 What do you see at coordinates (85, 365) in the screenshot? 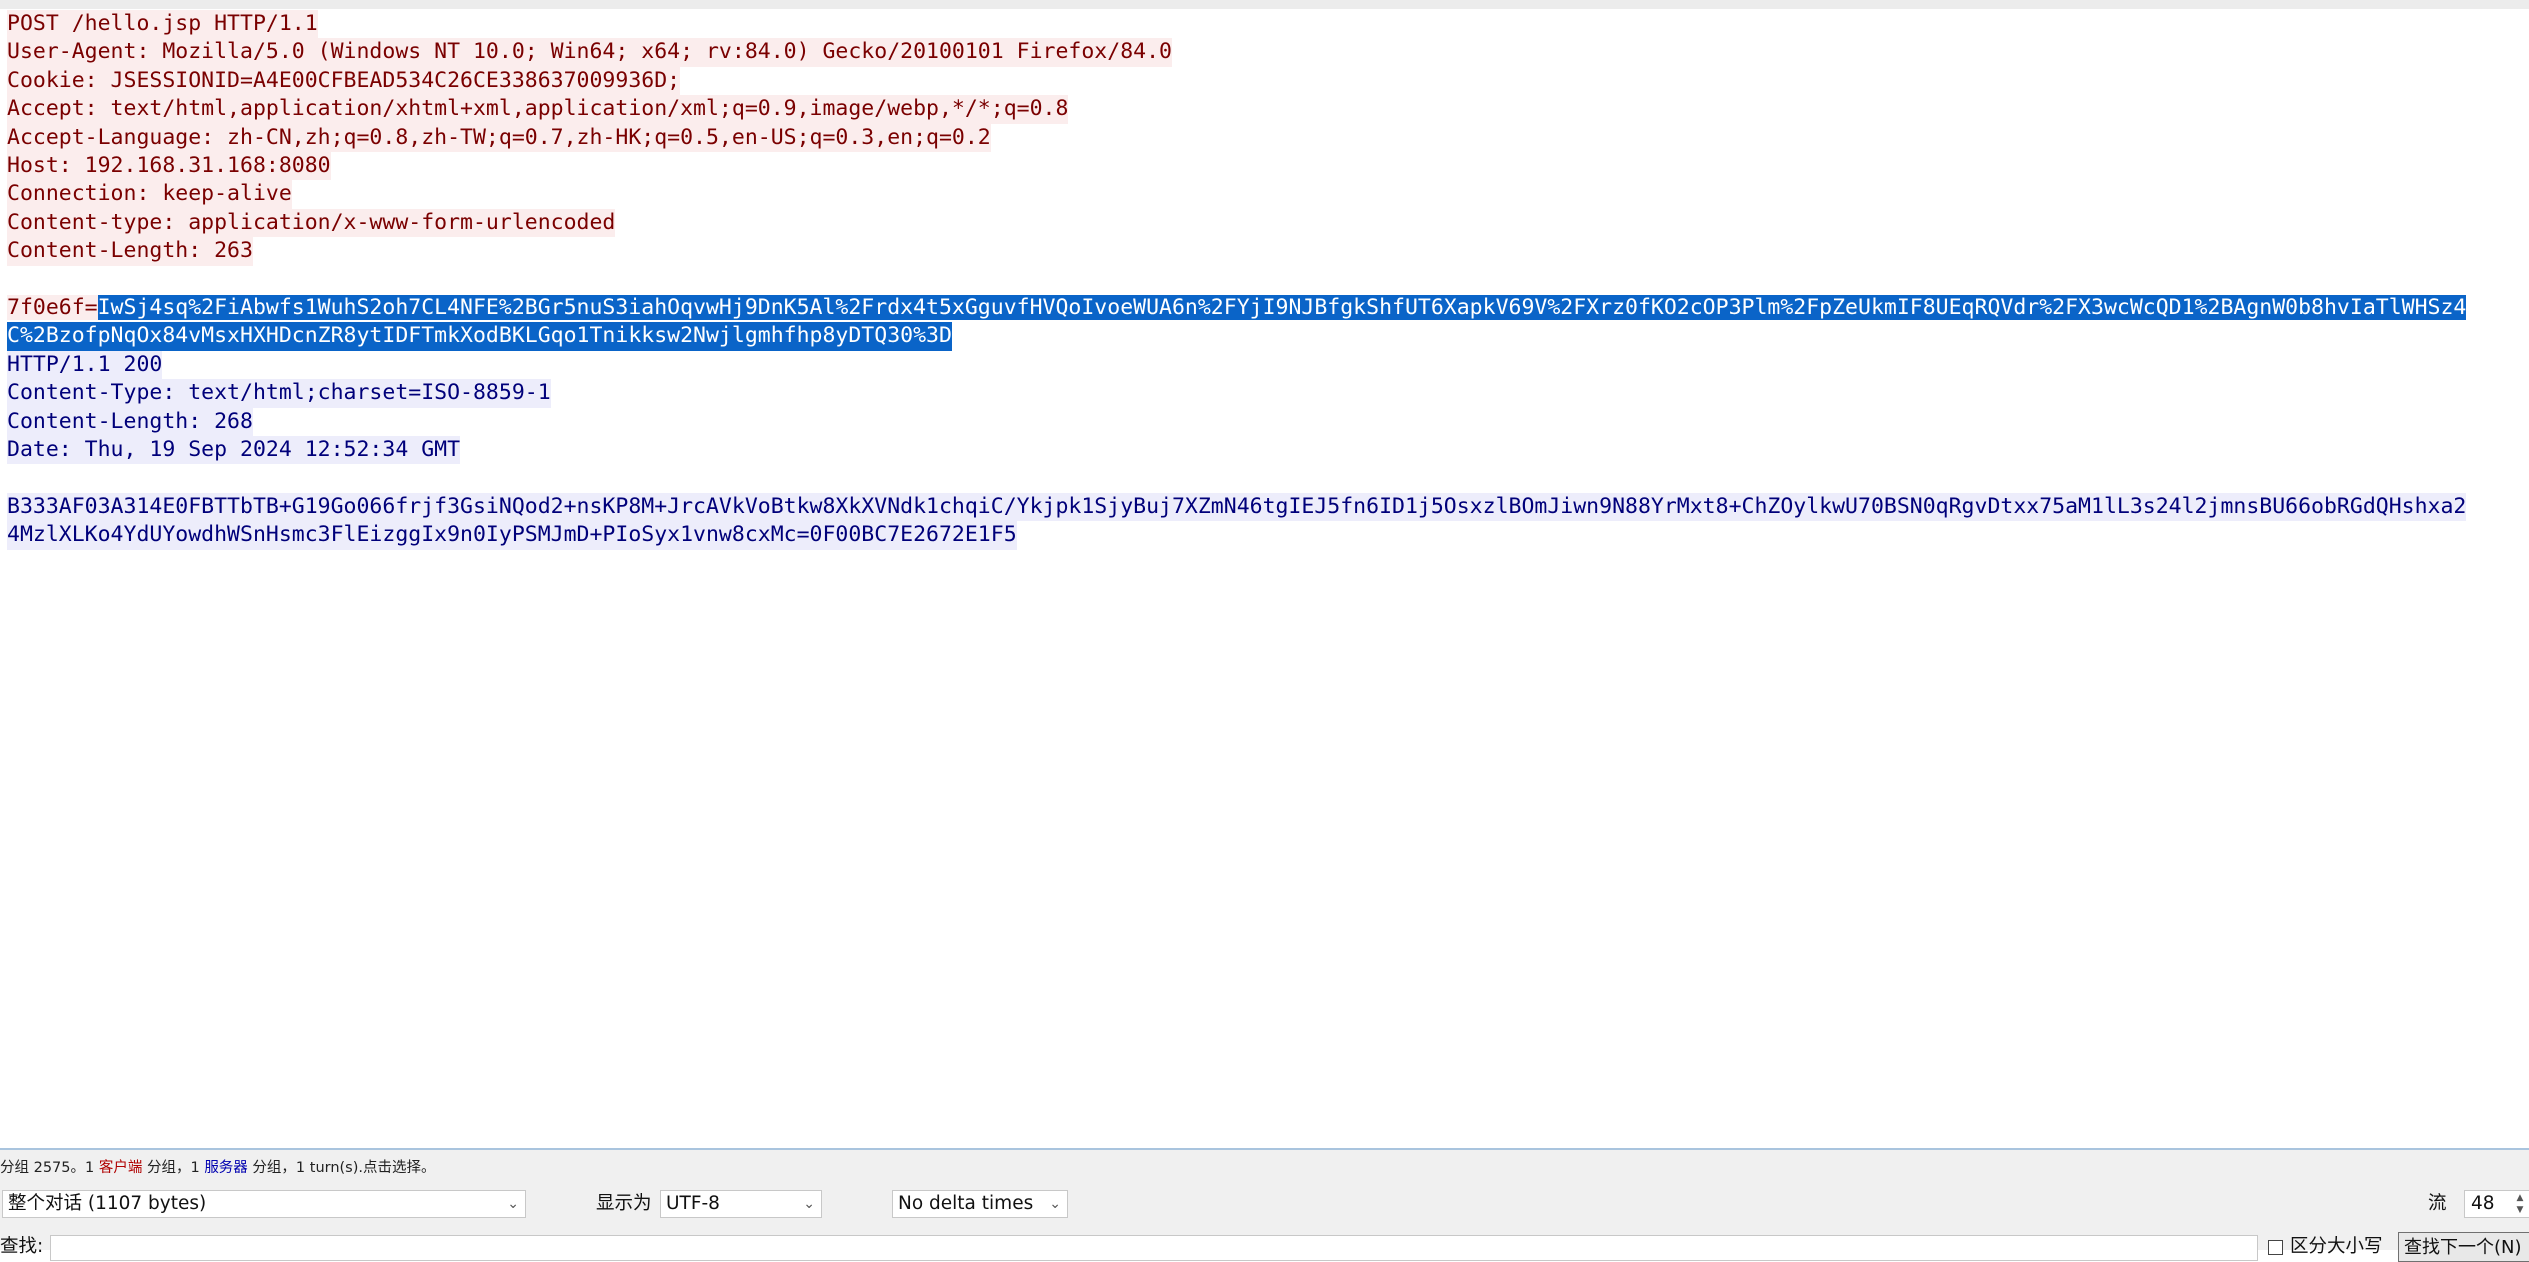
I see `response-status-line: HTTP/1.1 200` at bounding box center [85, 365].